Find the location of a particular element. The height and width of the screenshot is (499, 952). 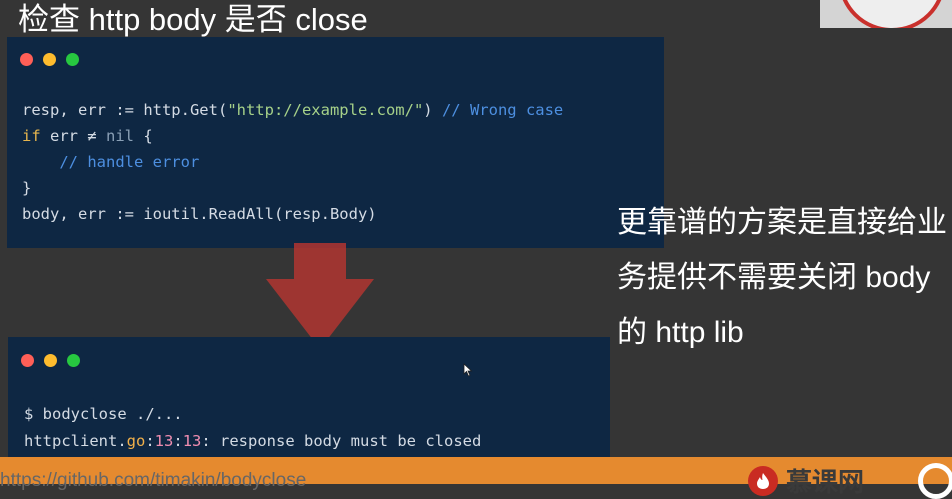

code-token: ) is located at coordinates (432, 110).